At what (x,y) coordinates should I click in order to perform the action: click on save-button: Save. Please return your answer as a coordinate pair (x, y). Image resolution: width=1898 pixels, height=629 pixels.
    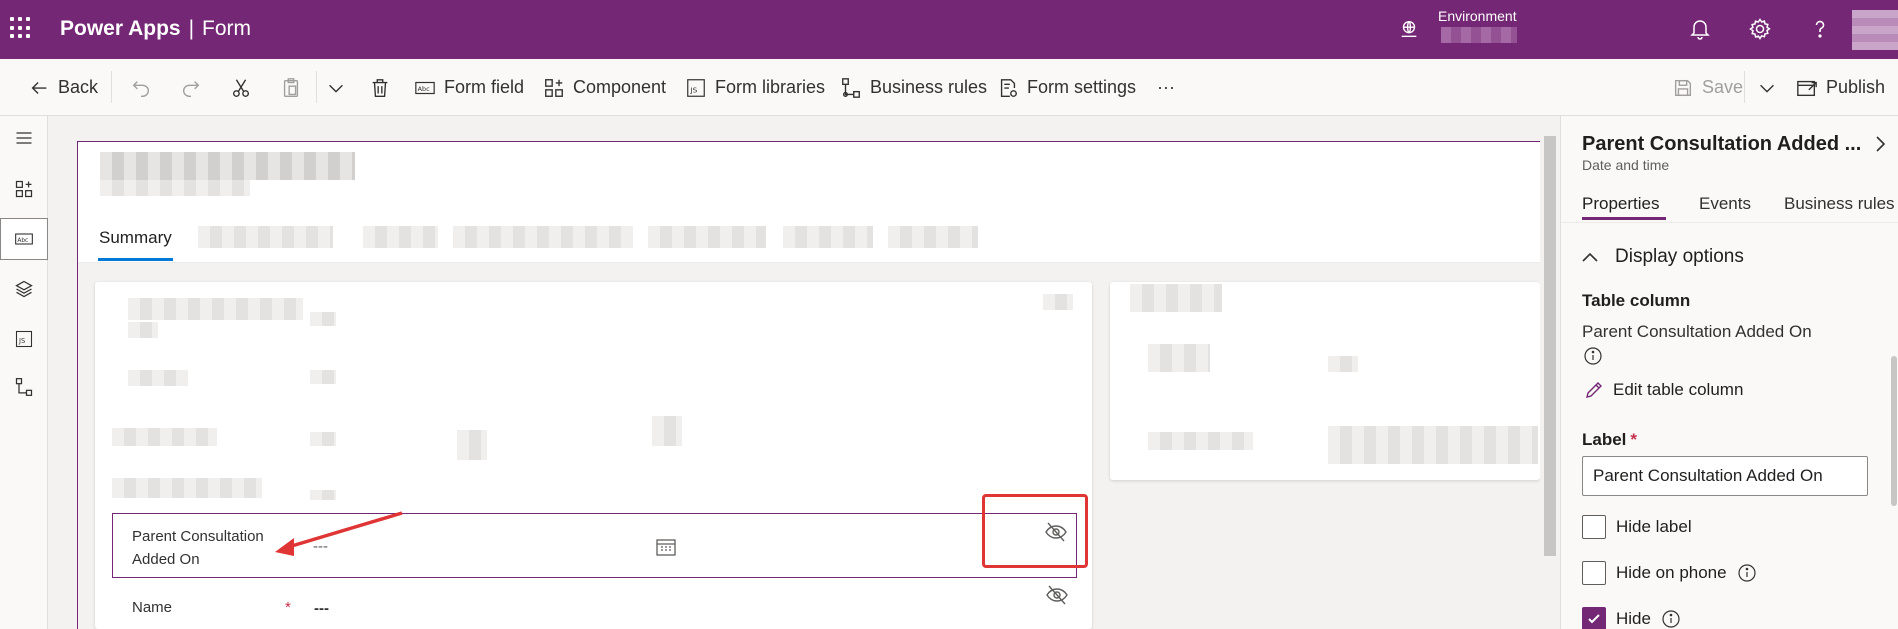
    Looking at the image, I should click on (1707, 87).